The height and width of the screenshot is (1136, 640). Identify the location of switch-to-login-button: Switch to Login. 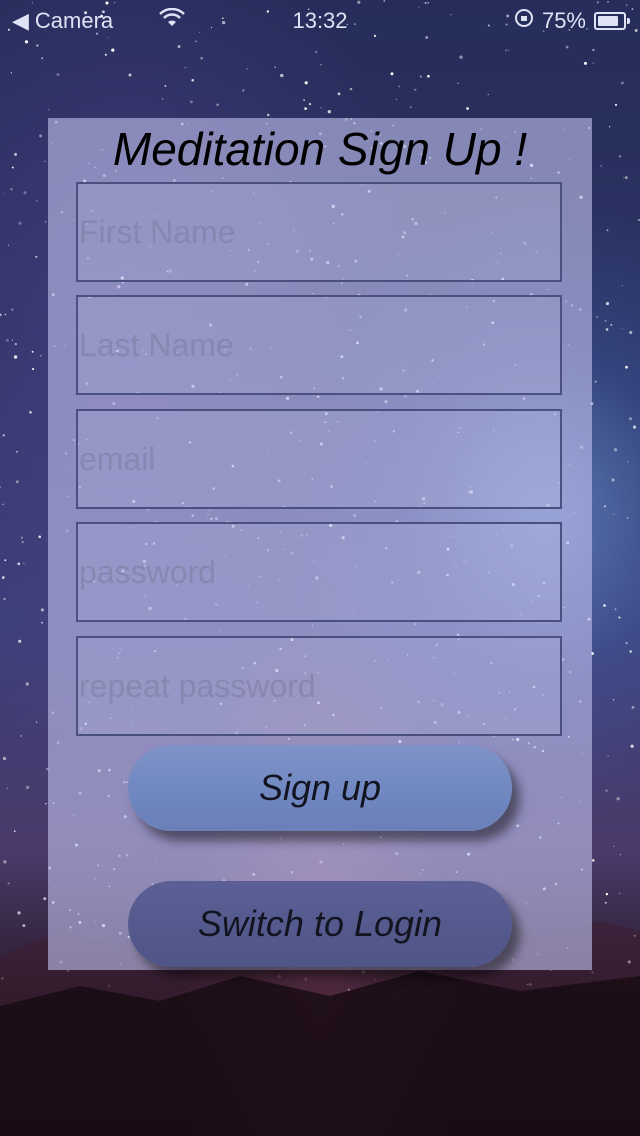
(320, 924).